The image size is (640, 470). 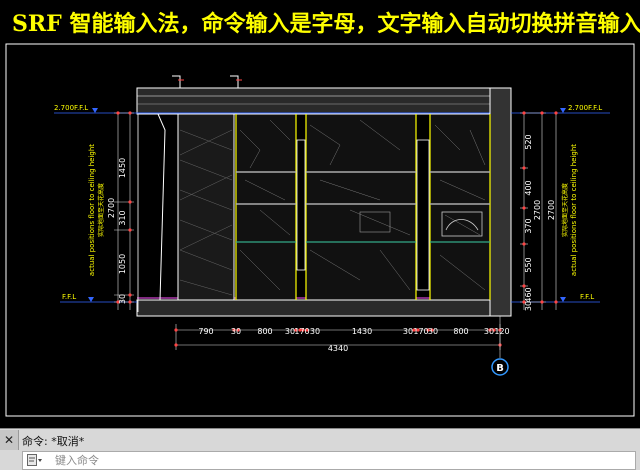 What do you see at coordinates (528, 225) in the screenshot?
I see `right-dim-3: 370` at bounding box center [528, 225].